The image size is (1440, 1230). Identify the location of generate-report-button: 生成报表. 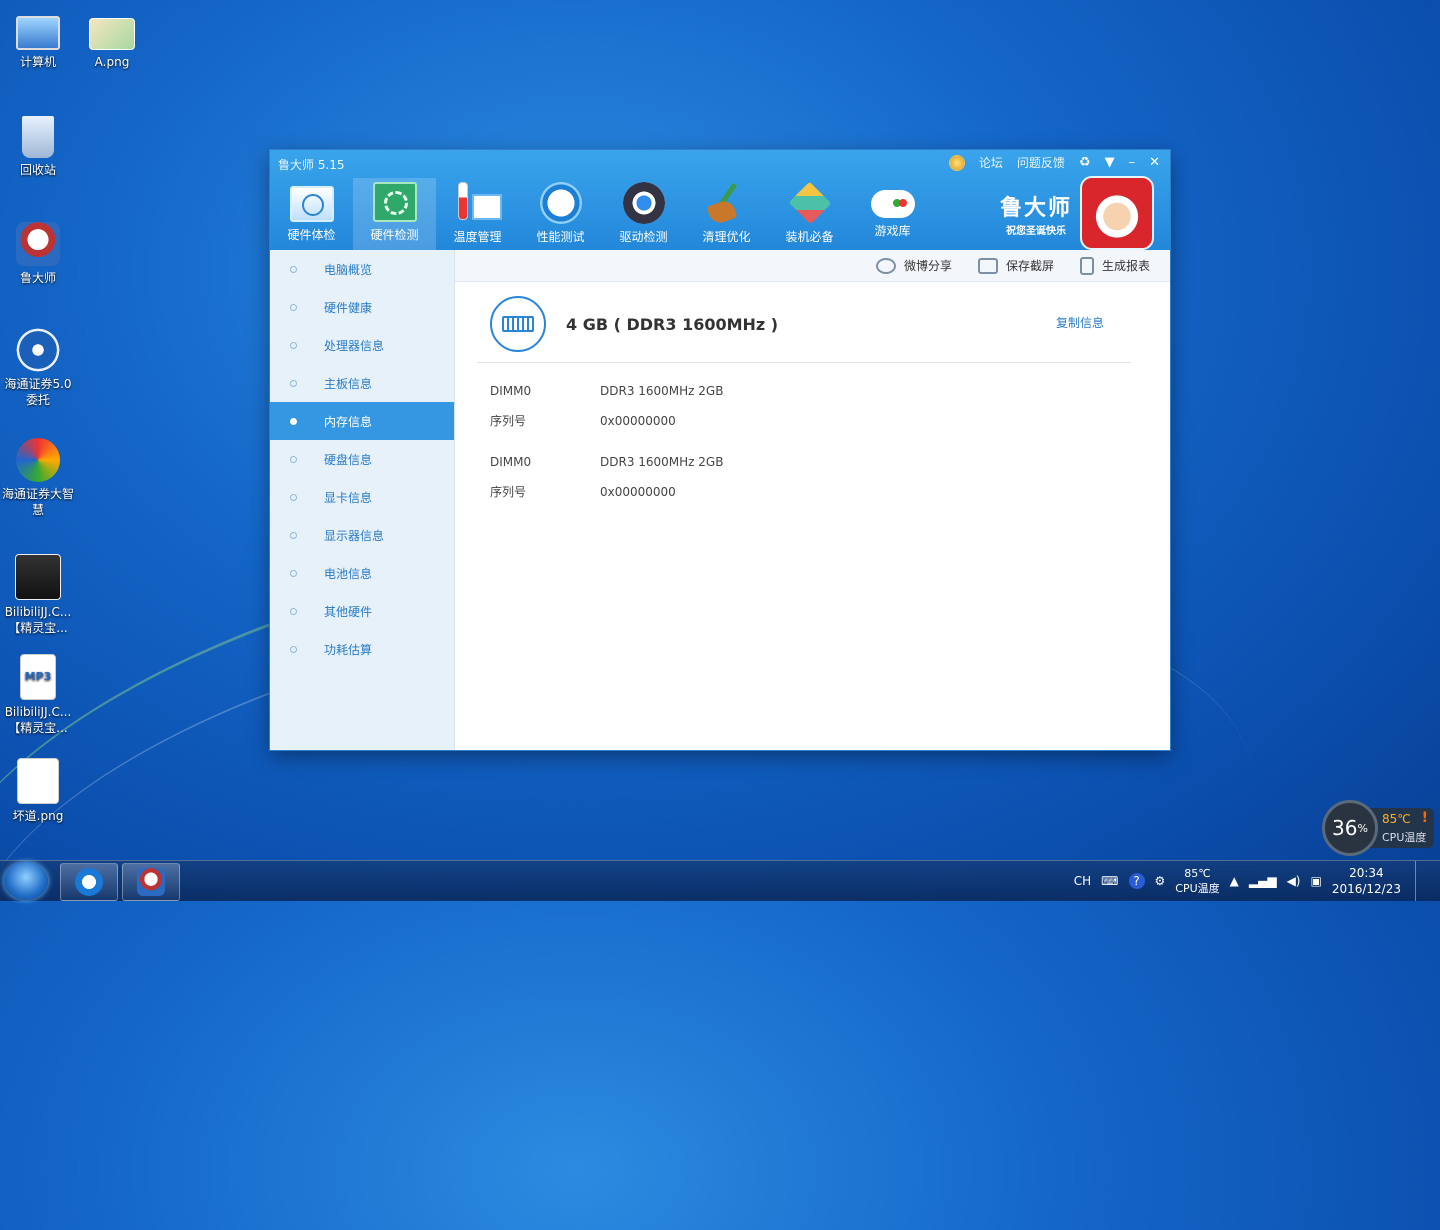
(1114, 265).